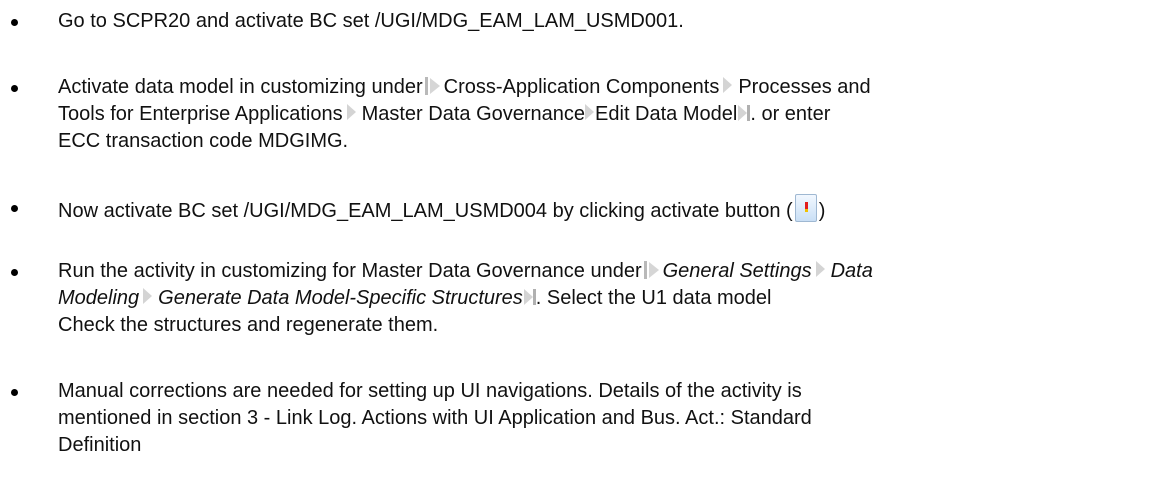 The height and width of the screenshot is (484, 1162). What do you see at coordinates (804, 87) in the screenshot?
I see `path-segment: Processes and` at bounding box center [804, 87].